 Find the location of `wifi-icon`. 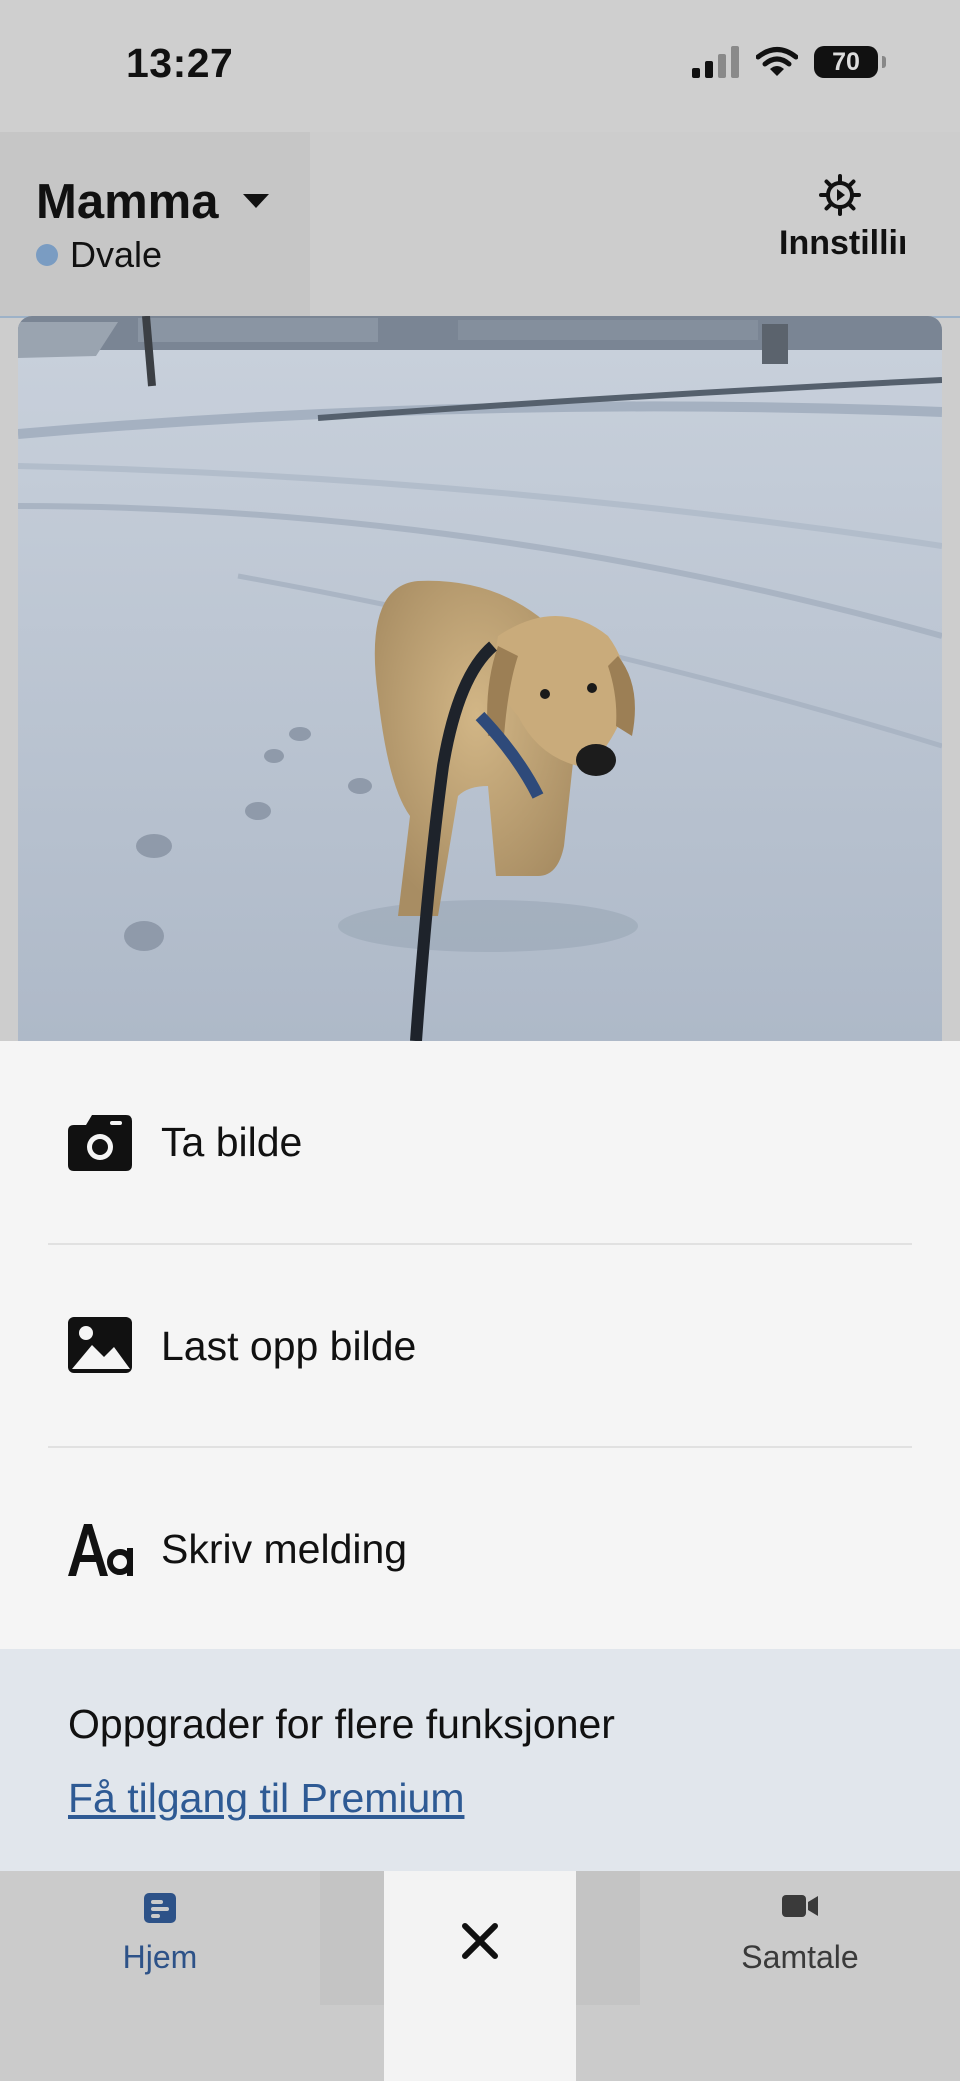

wifi-icon is located at coordinates (777, 61).